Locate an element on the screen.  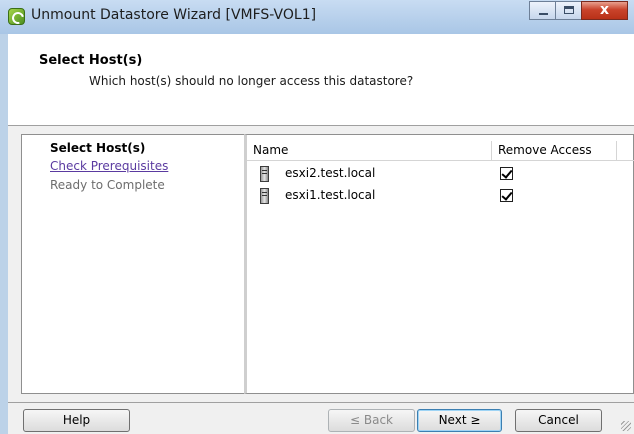
title-bar: Unmount Datastore Wizard [VMFS-VOL1] x is located at coordinates (317, 17).